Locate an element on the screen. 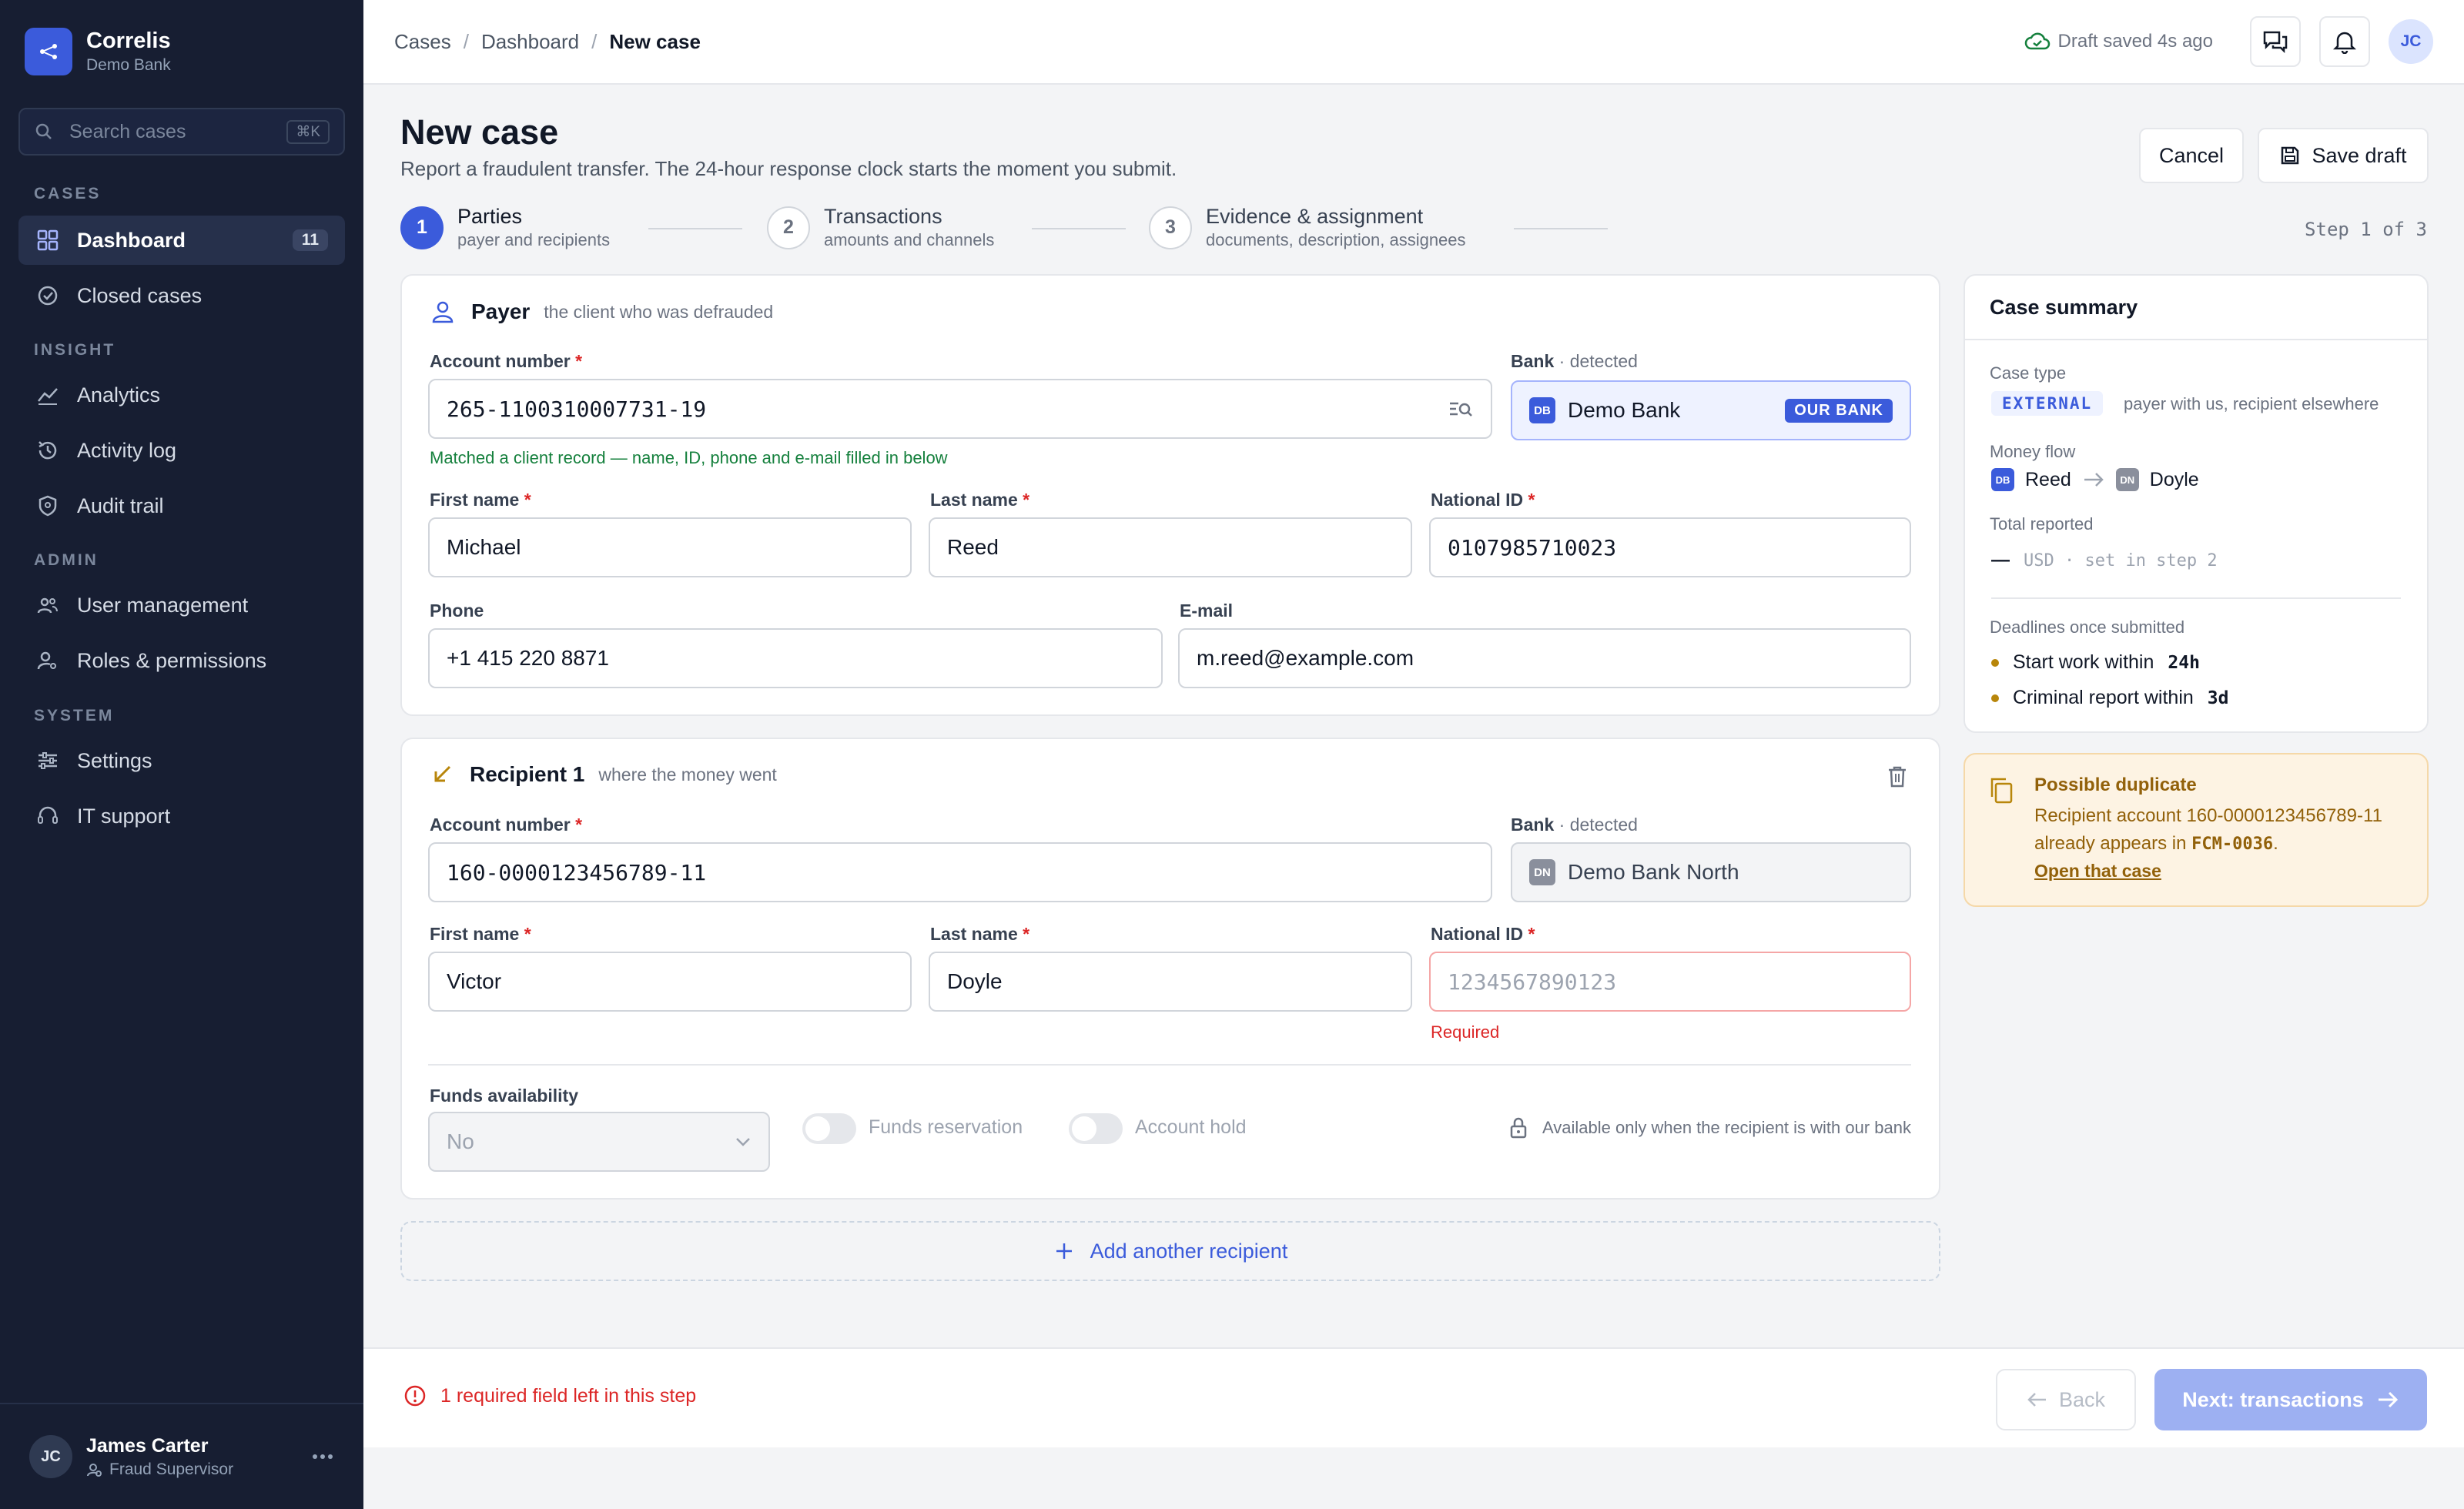  trash-icon is located at coordinates (1897, 776).